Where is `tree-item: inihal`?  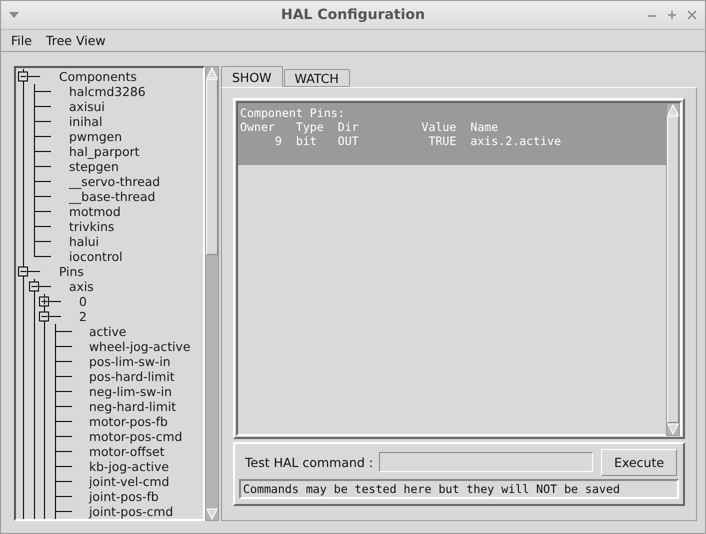
tree-item: inihal is located at coordinates (85, 121).